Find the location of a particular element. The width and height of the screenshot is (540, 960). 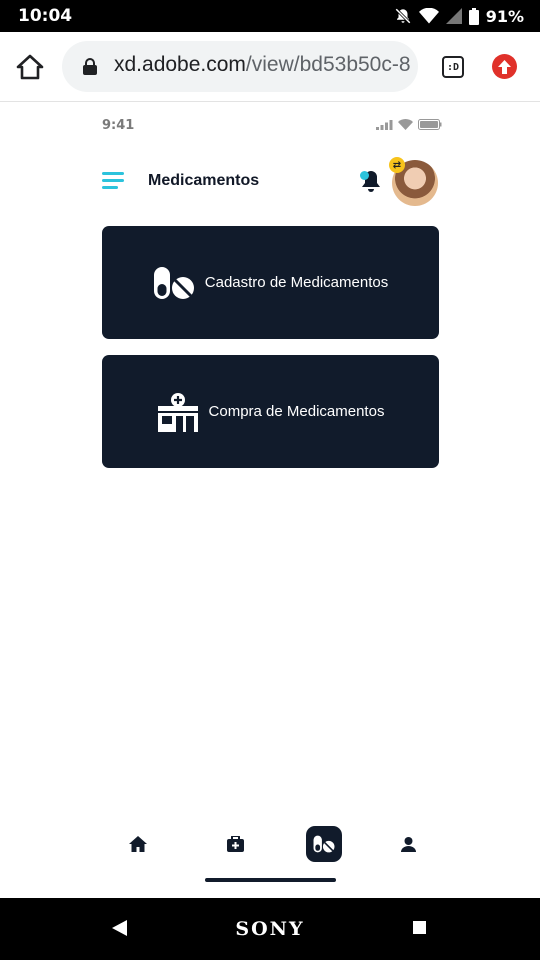

nav-home is located at coordinates (138, 844).